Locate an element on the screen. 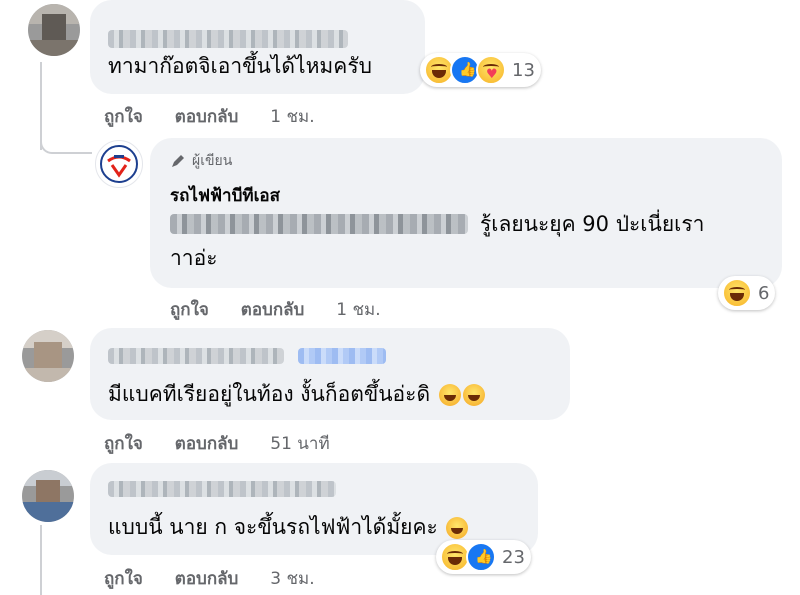 Image resolution: width=800 pixels, height=595 pixels. timestamp: 51 นาที is located at coordinates (299, 444).